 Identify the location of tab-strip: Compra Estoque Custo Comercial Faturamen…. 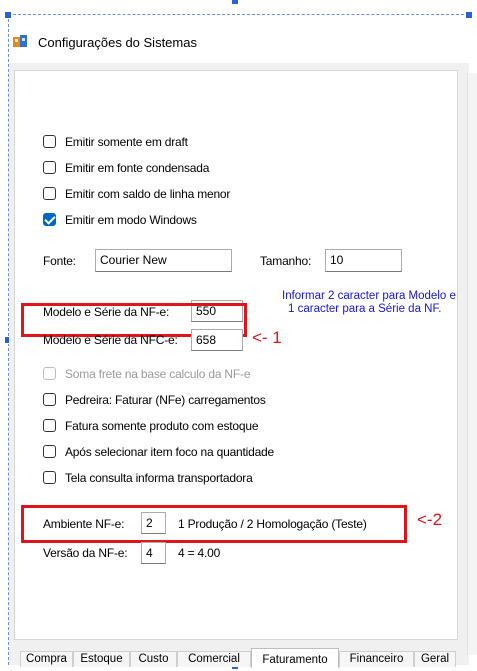
(240, 658).